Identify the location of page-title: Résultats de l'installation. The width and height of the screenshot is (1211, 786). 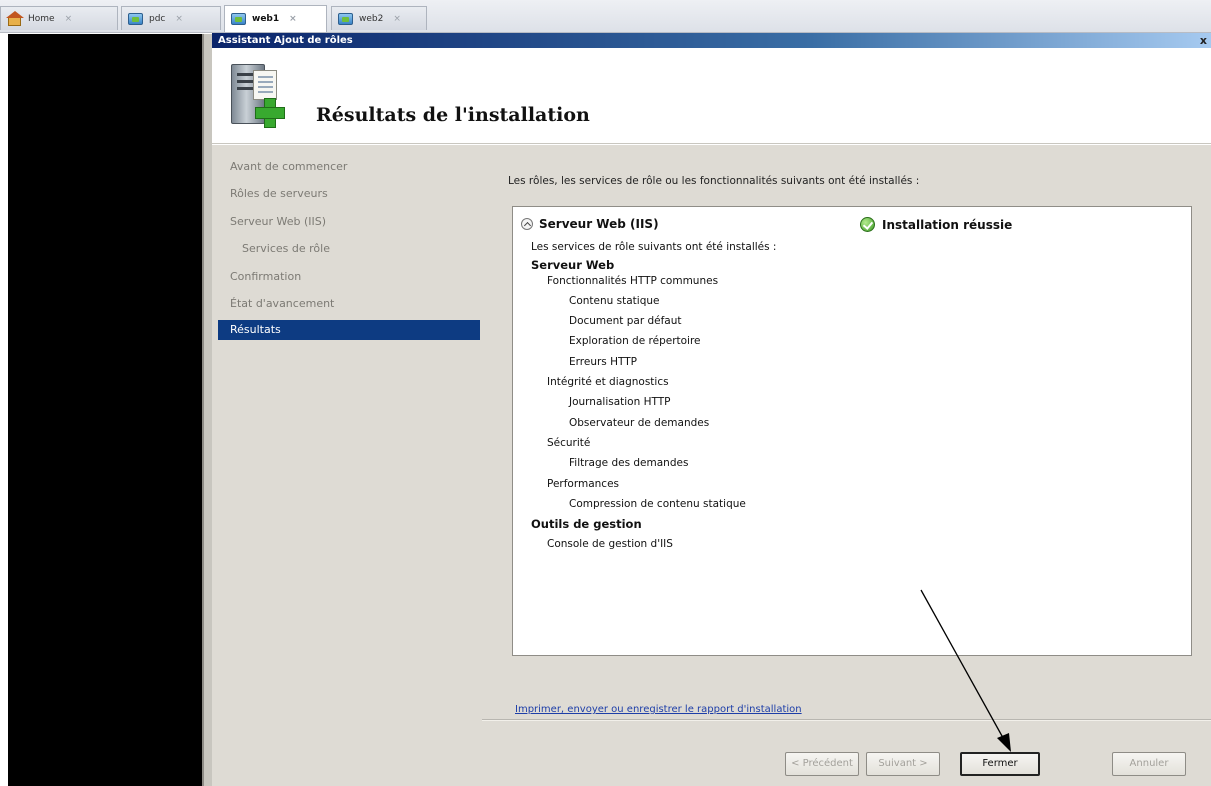
(453, 115).